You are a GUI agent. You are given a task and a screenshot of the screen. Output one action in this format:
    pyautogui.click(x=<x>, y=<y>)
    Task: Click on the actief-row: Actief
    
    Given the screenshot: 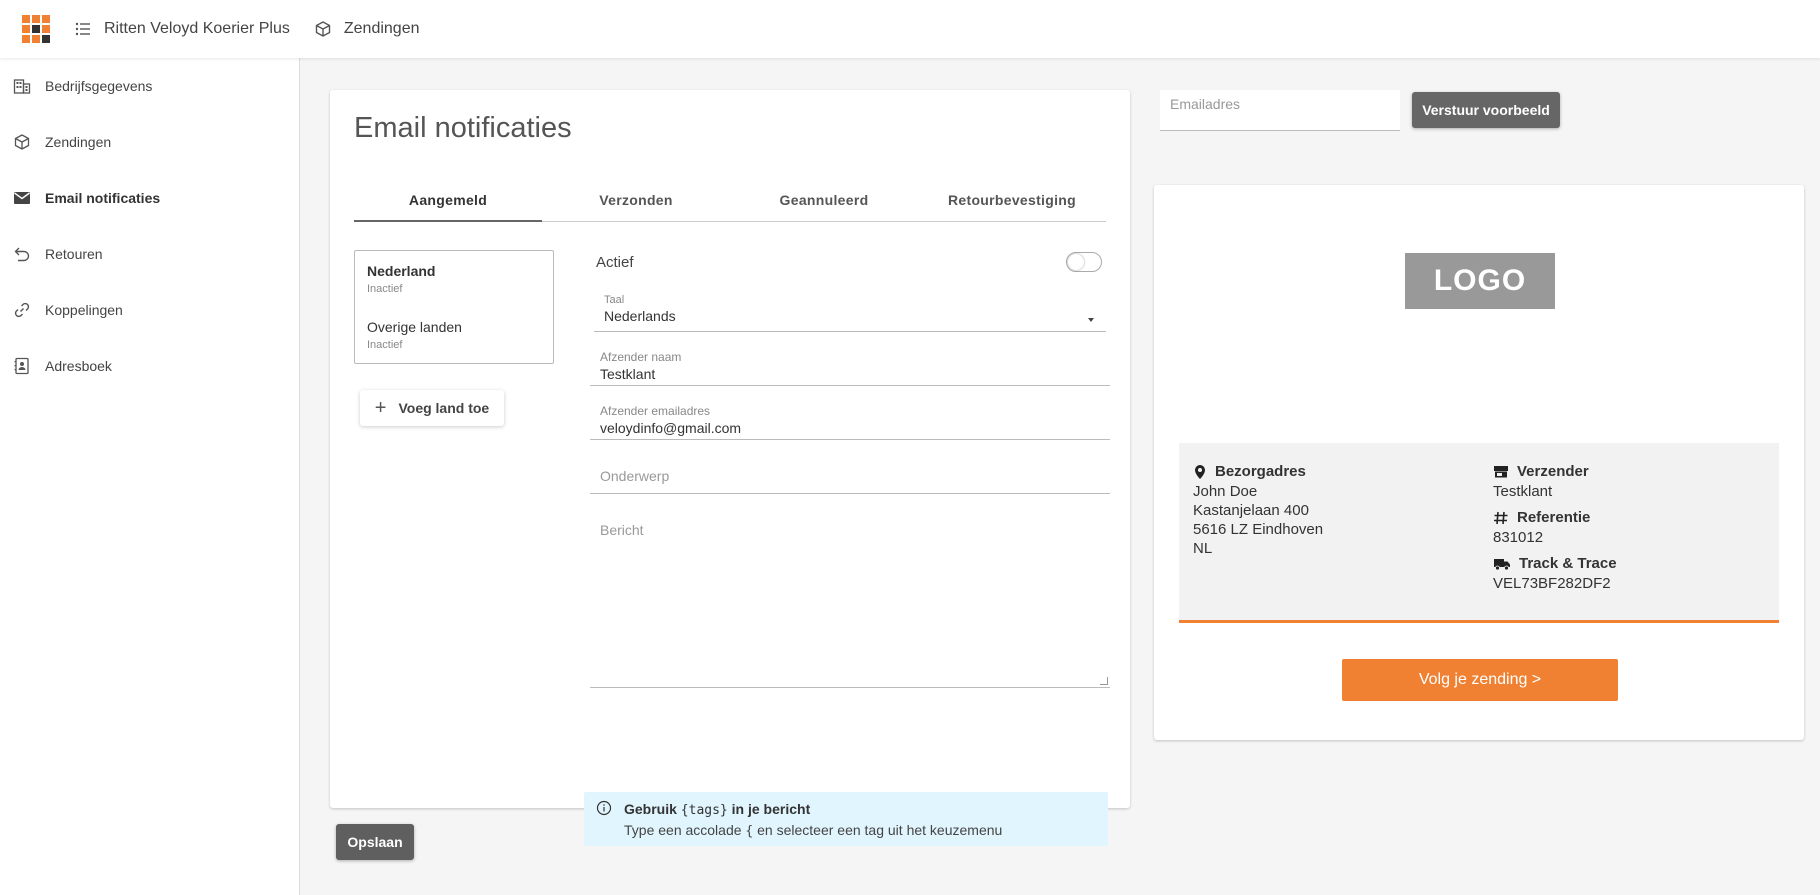 What is the action you would take?
    pyautogui.click(x=849, y=262)
    